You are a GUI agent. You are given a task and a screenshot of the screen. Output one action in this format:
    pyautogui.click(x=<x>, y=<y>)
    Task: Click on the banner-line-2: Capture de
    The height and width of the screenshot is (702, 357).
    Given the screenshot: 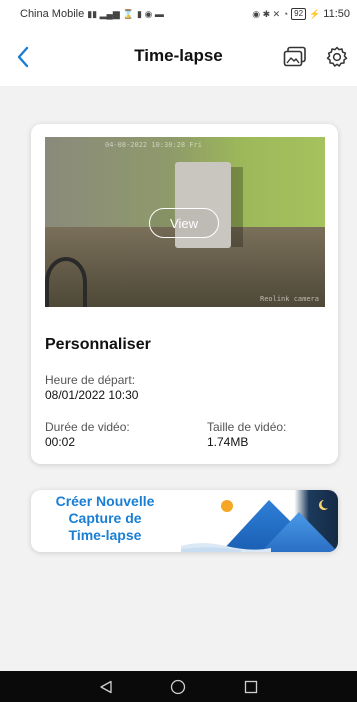 What is the action you would take?
    pyautogui.click(x=105, y=518)
    